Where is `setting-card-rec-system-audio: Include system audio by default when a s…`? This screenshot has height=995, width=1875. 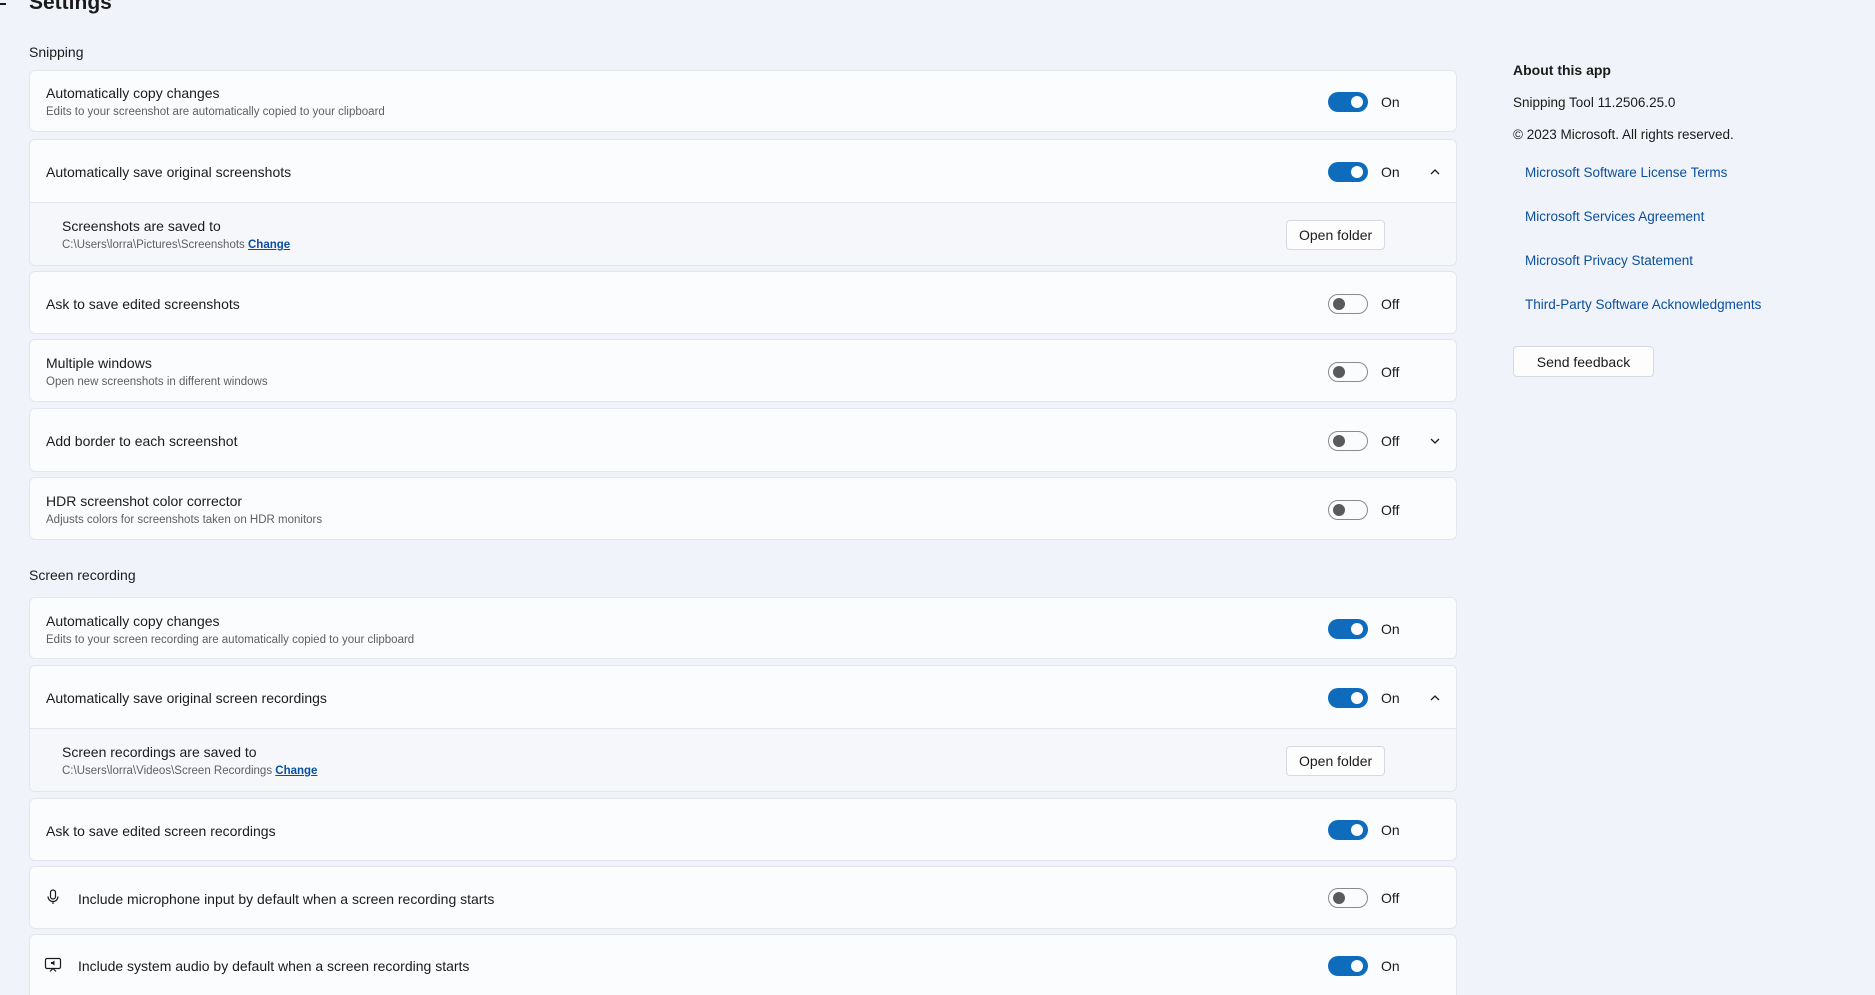
setting-card-rec-system-audio: Include system audio by default when a s… is located at coordinates (743, 964).